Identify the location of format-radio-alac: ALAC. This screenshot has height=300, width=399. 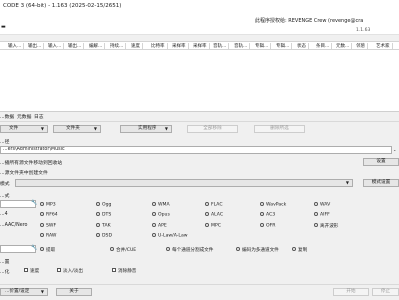
(214, 215).